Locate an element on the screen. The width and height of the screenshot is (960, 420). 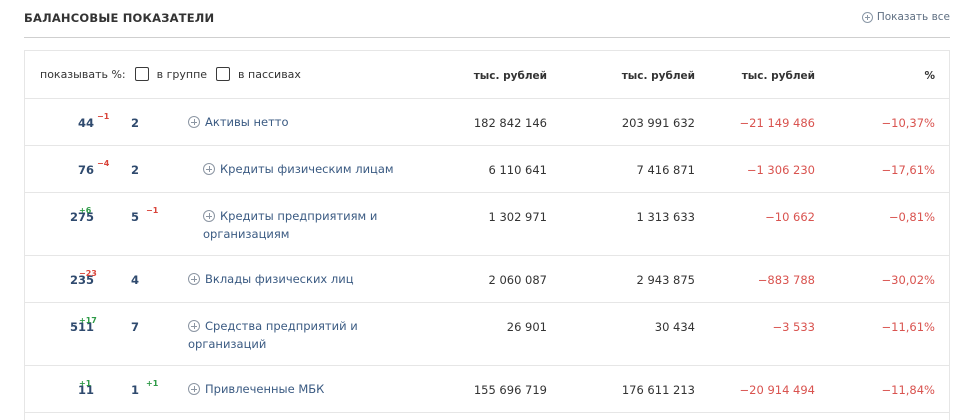
section-header: БАЛАНСОВЫЕ ПОКАЗАТЕЛИ Показать все is located at coordinates (487, 19).